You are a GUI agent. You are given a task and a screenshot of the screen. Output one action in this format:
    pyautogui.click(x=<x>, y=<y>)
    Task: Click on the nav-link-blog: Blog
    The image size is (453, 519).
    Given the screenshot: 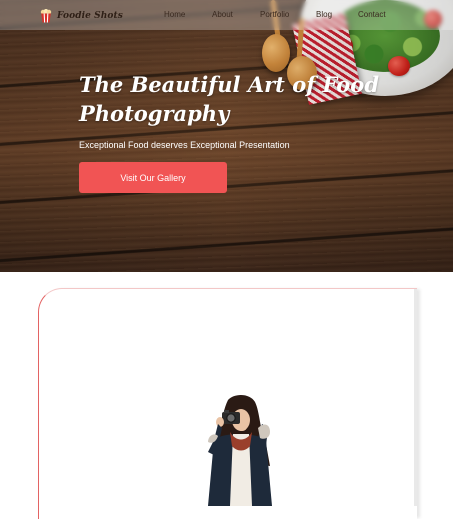 What is the action you would take?
    pyautogui.click(x=324, y=14)
    